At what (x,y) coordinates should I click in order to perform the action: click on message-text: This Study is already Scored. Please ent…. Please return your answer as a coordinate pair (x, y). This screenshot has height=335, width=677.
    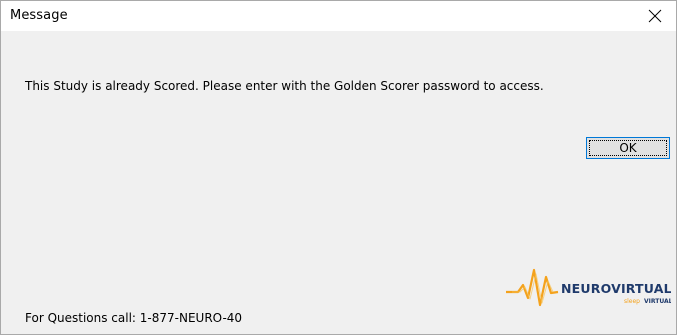
    Looking at the image, I should click on (284, 86).